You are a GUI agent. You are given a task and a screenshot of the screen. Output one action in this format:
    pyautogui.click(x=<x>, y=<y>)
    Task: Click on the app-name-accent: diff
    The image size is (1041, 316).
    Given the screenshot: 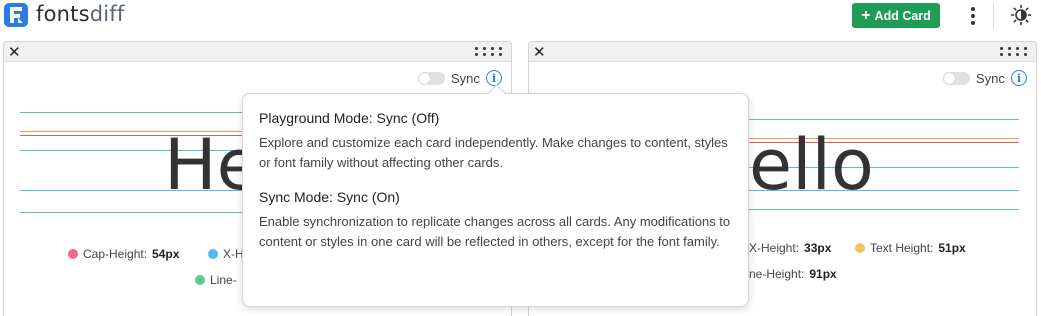 What is the action you would take?
    pyautogui.click(x=107, y=14)
    